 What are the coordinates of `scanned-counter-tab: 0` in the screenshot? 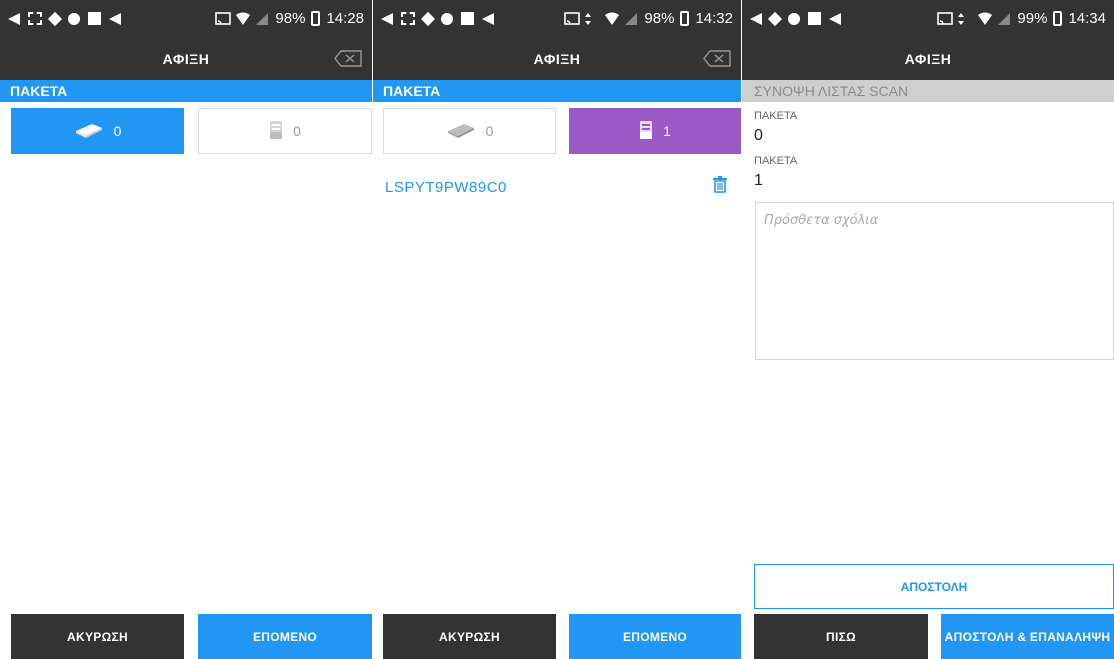 It's located at (285, 131).